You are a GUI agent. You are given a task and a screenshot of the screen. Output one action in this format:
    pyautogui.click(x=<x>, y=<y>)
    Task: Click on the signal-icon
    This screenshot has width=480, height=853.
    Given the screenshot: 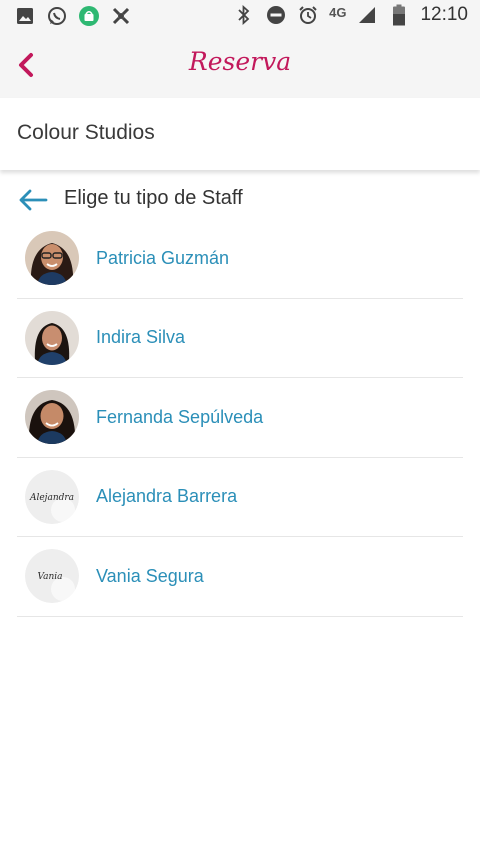 What is the action you would take?
    pyautogui.click(x=367, y=15)
    